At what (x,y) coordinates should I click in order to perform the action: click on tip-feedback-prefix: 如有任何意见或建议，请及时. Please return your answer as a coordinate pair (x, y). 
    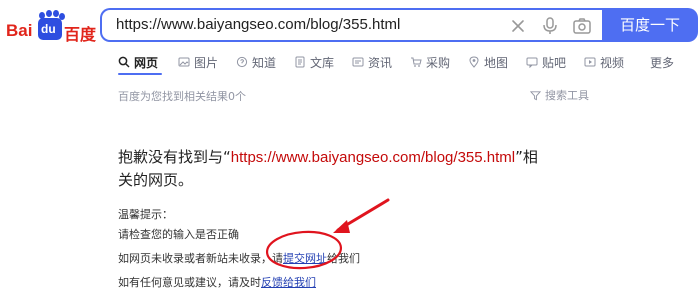
    Looking at the image, I should click on (189, 282).